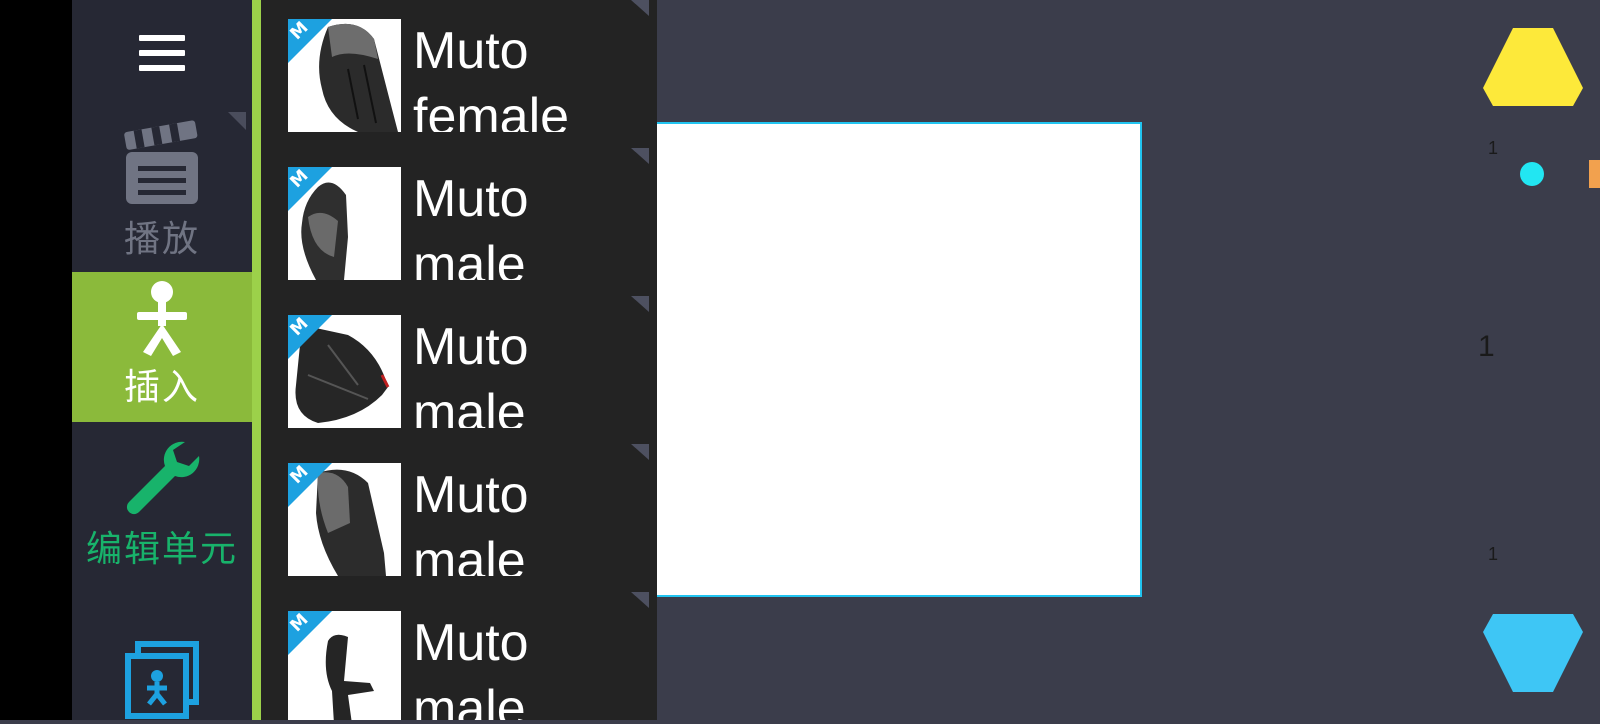  What do you see at coordinates (1486, 346) in the screenshot?
I see `current-frame-number: 1` at bounding box center [1486, 346].